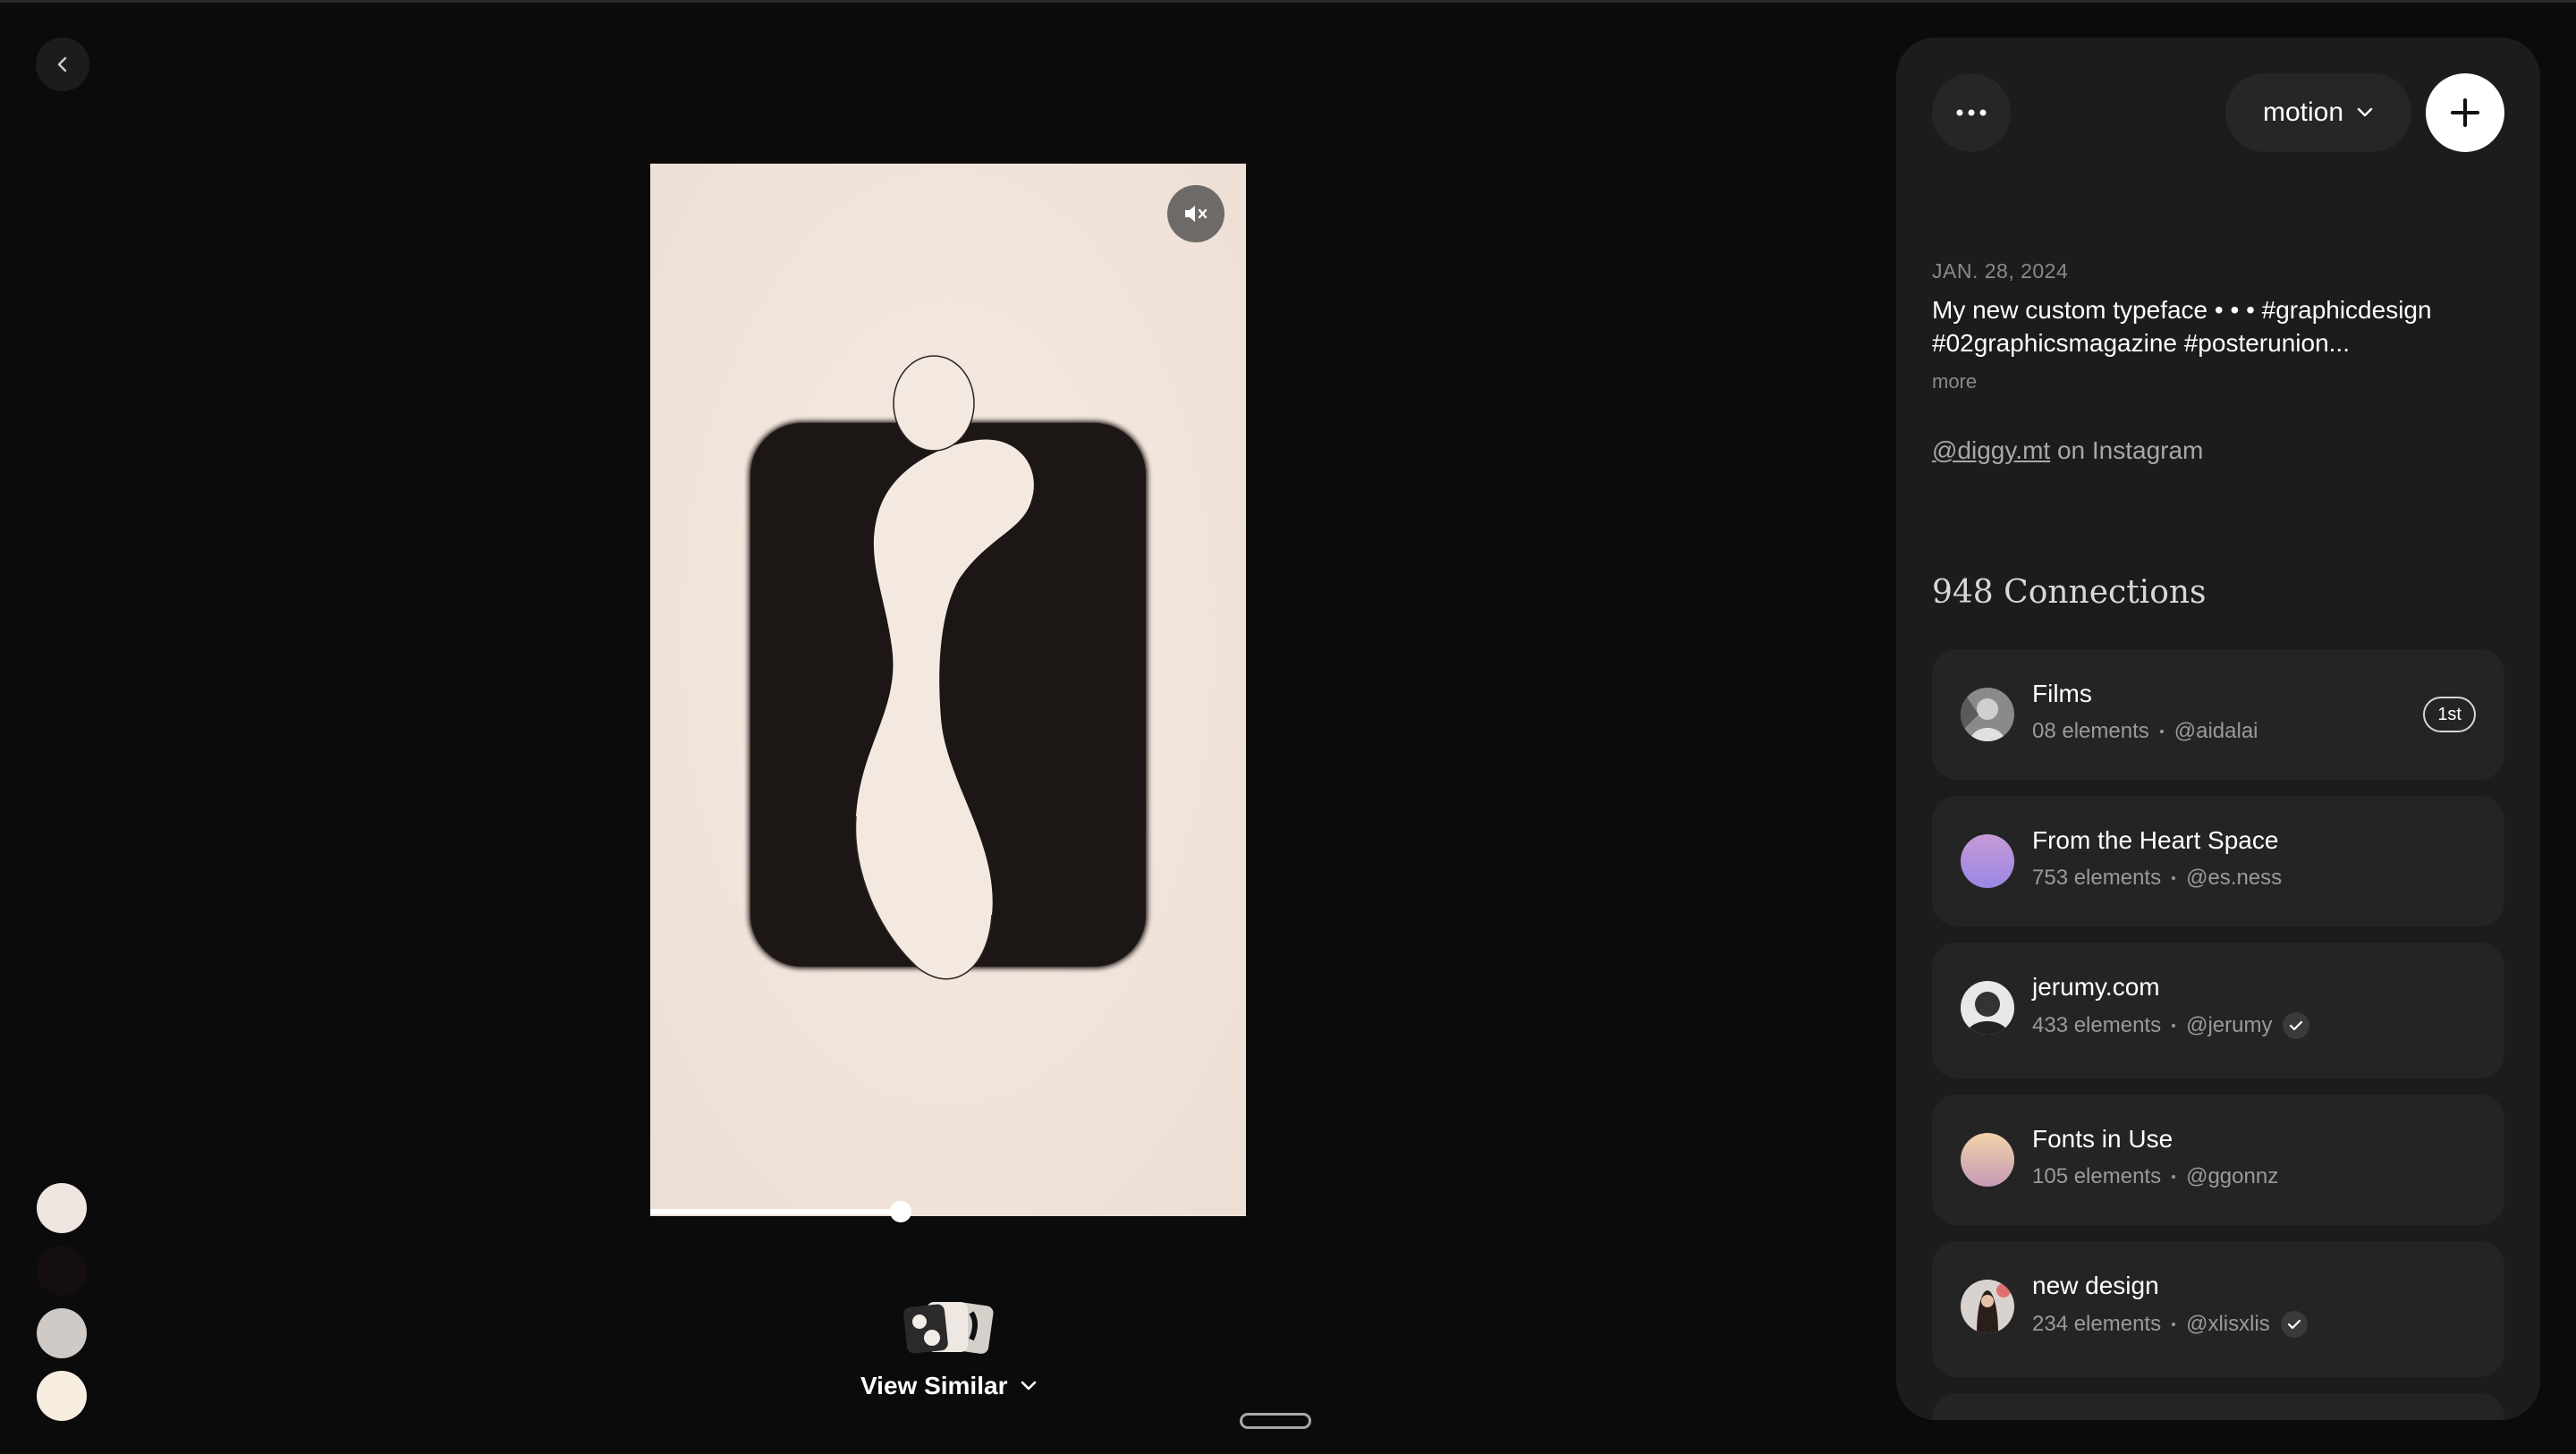  I want to click on source-handle-link: @diggy.mt, so click(1991, 450).